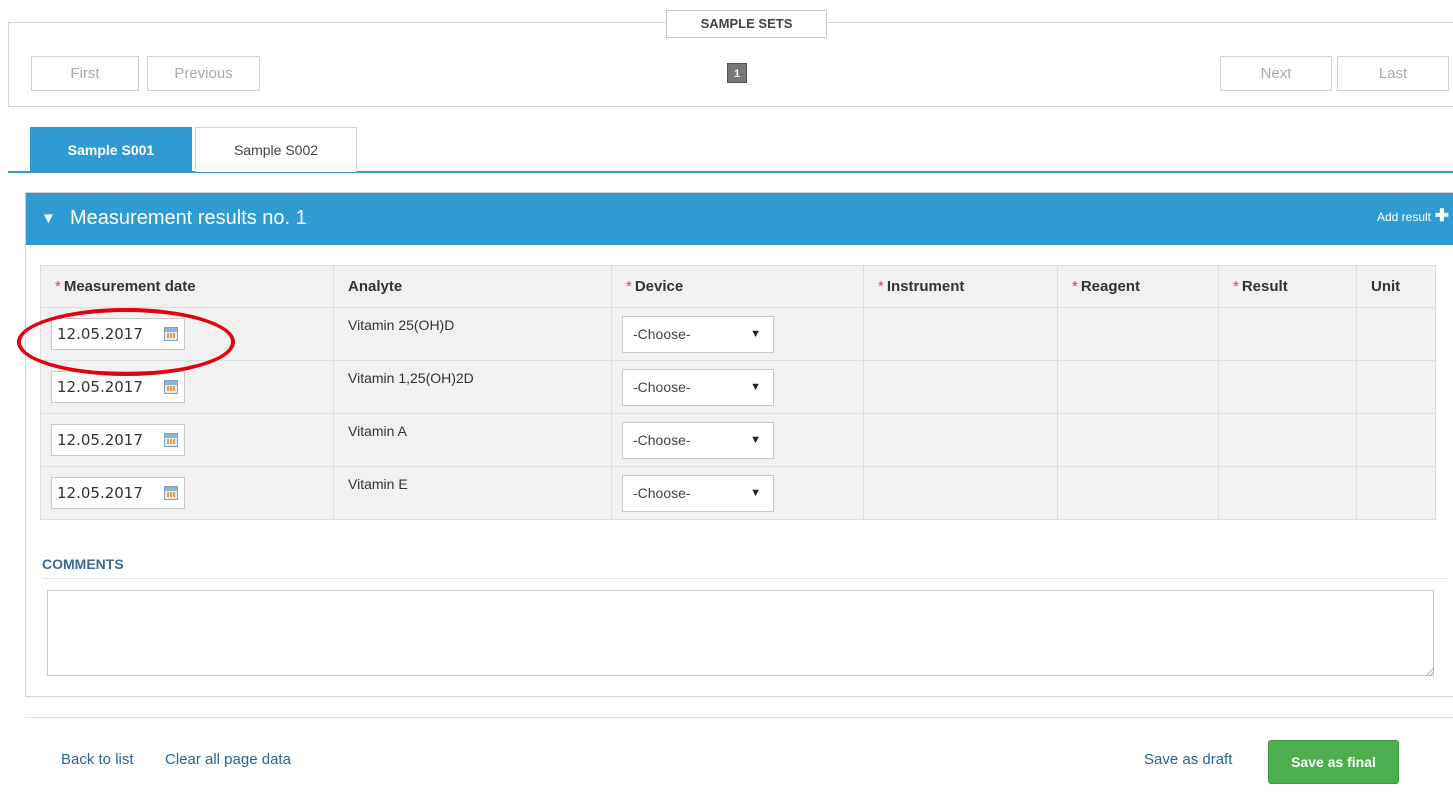  I want to click on plus-icon: ✚, so click(1442, 216).